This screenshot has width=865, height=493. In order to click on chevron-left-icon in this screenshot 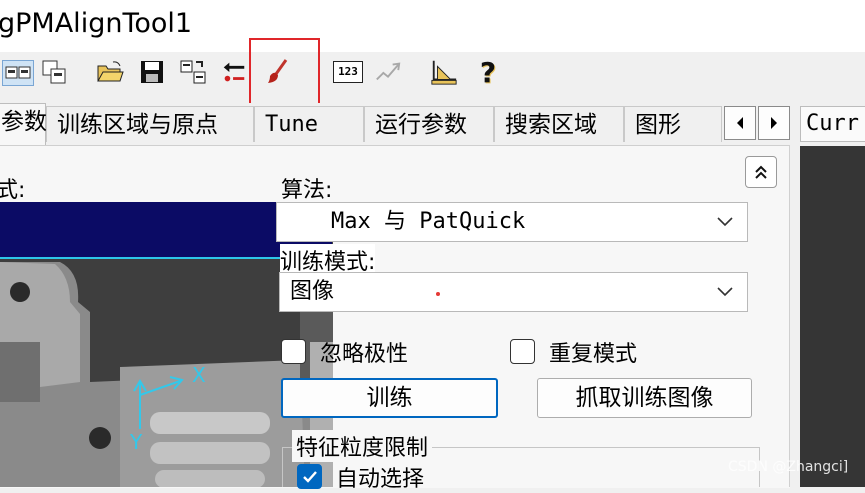, I will do `click(740, 123)`.